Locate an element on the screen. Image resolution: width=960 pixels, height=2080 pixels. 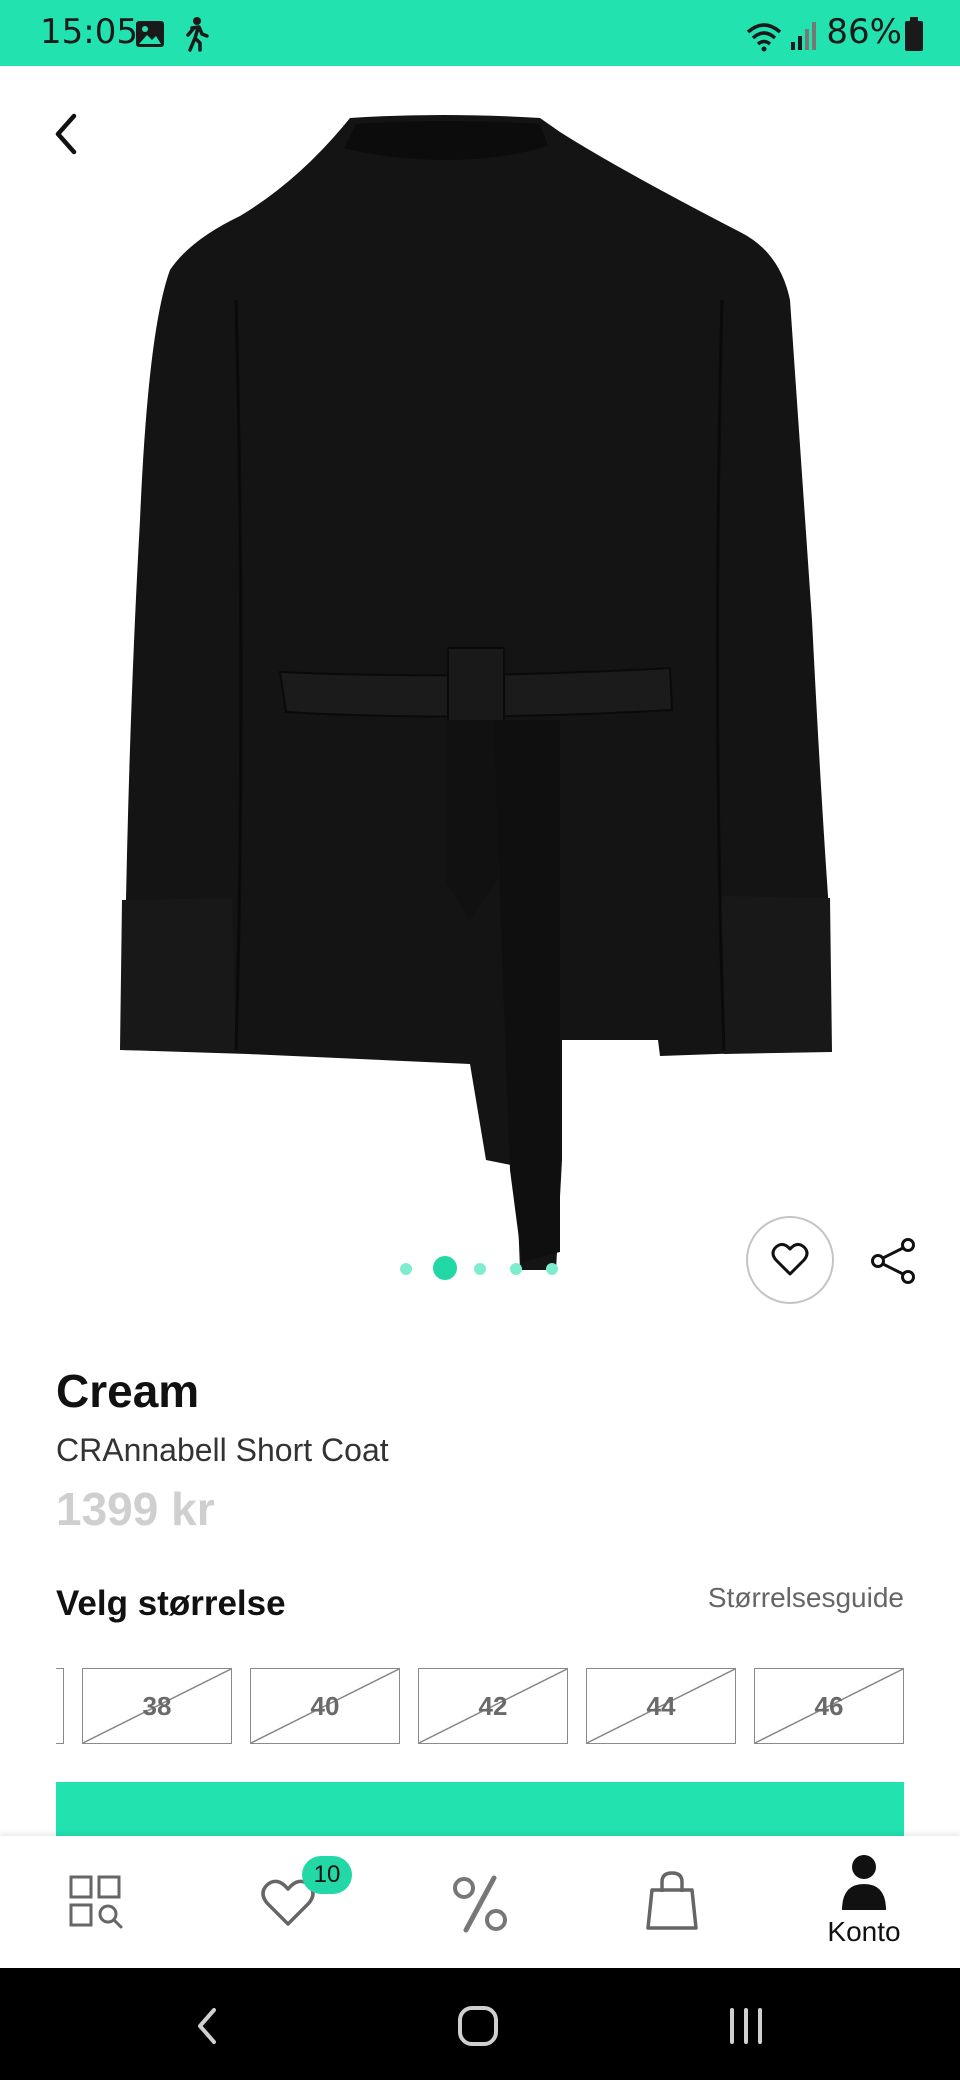
product-name: CRAnnabell Short Coat is located at coordinates (222, 1450).